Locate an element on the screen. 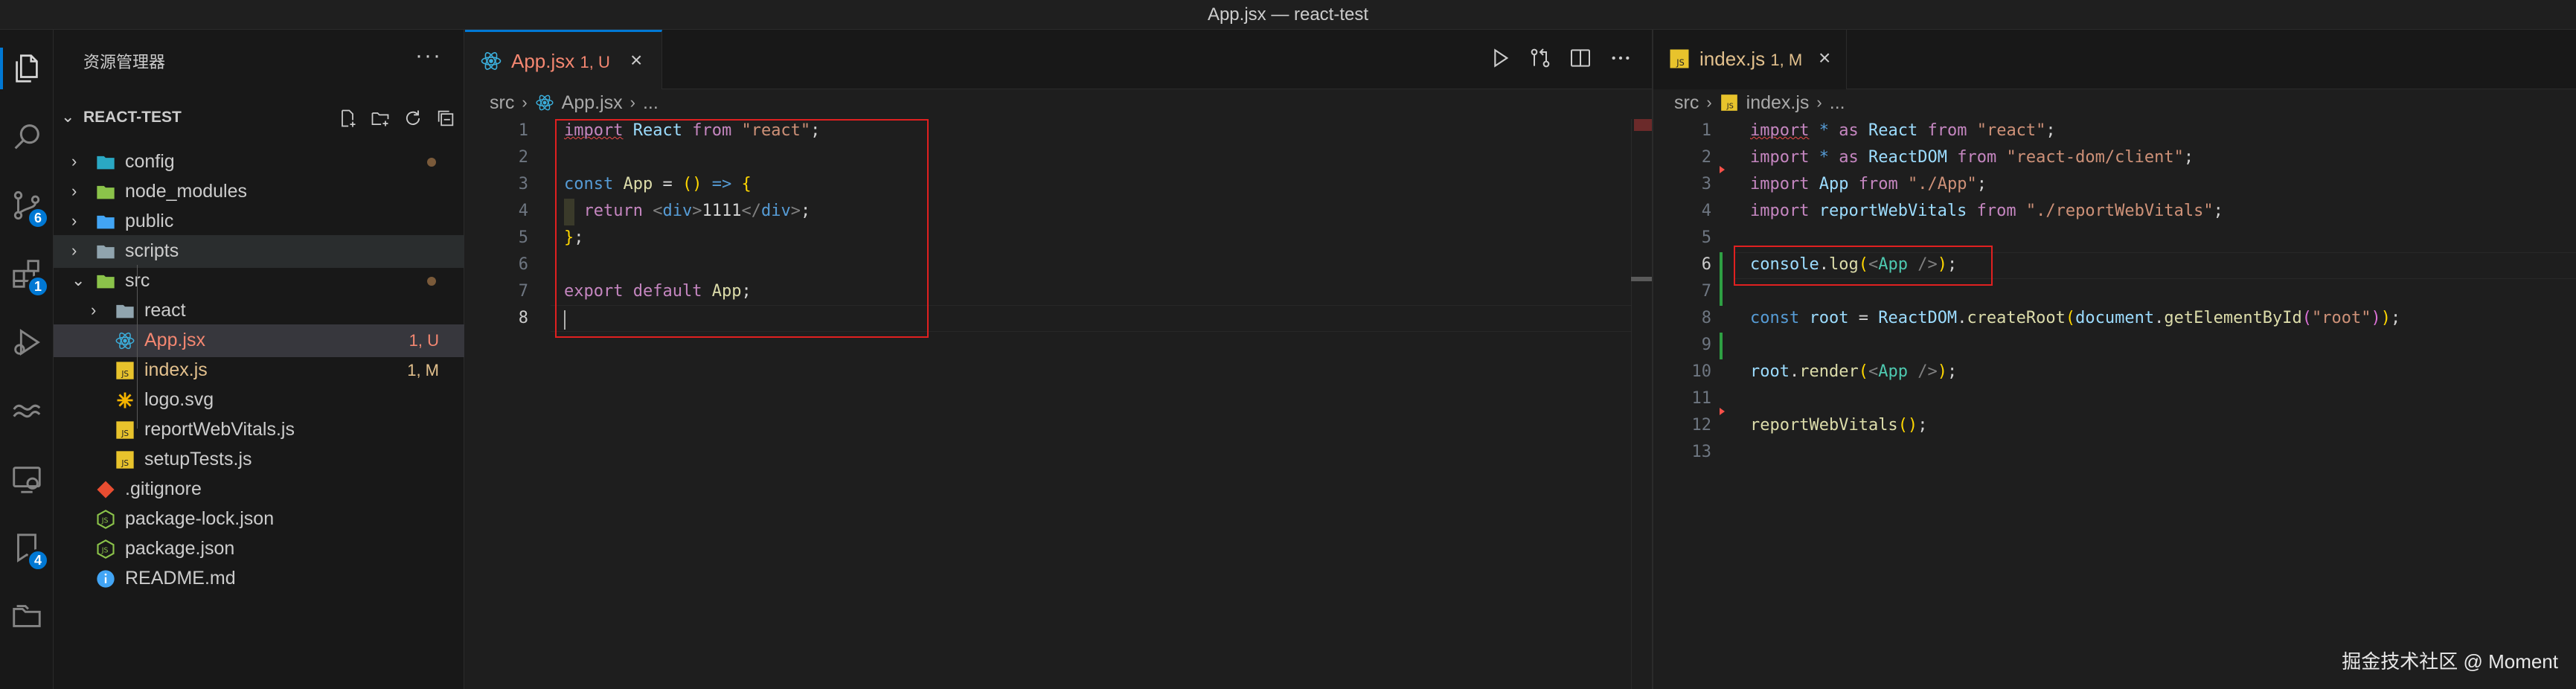 The width and height of the screenshot is (2576, 689). explorer-title: 资源管理器 is located at coordinates (124, 62).